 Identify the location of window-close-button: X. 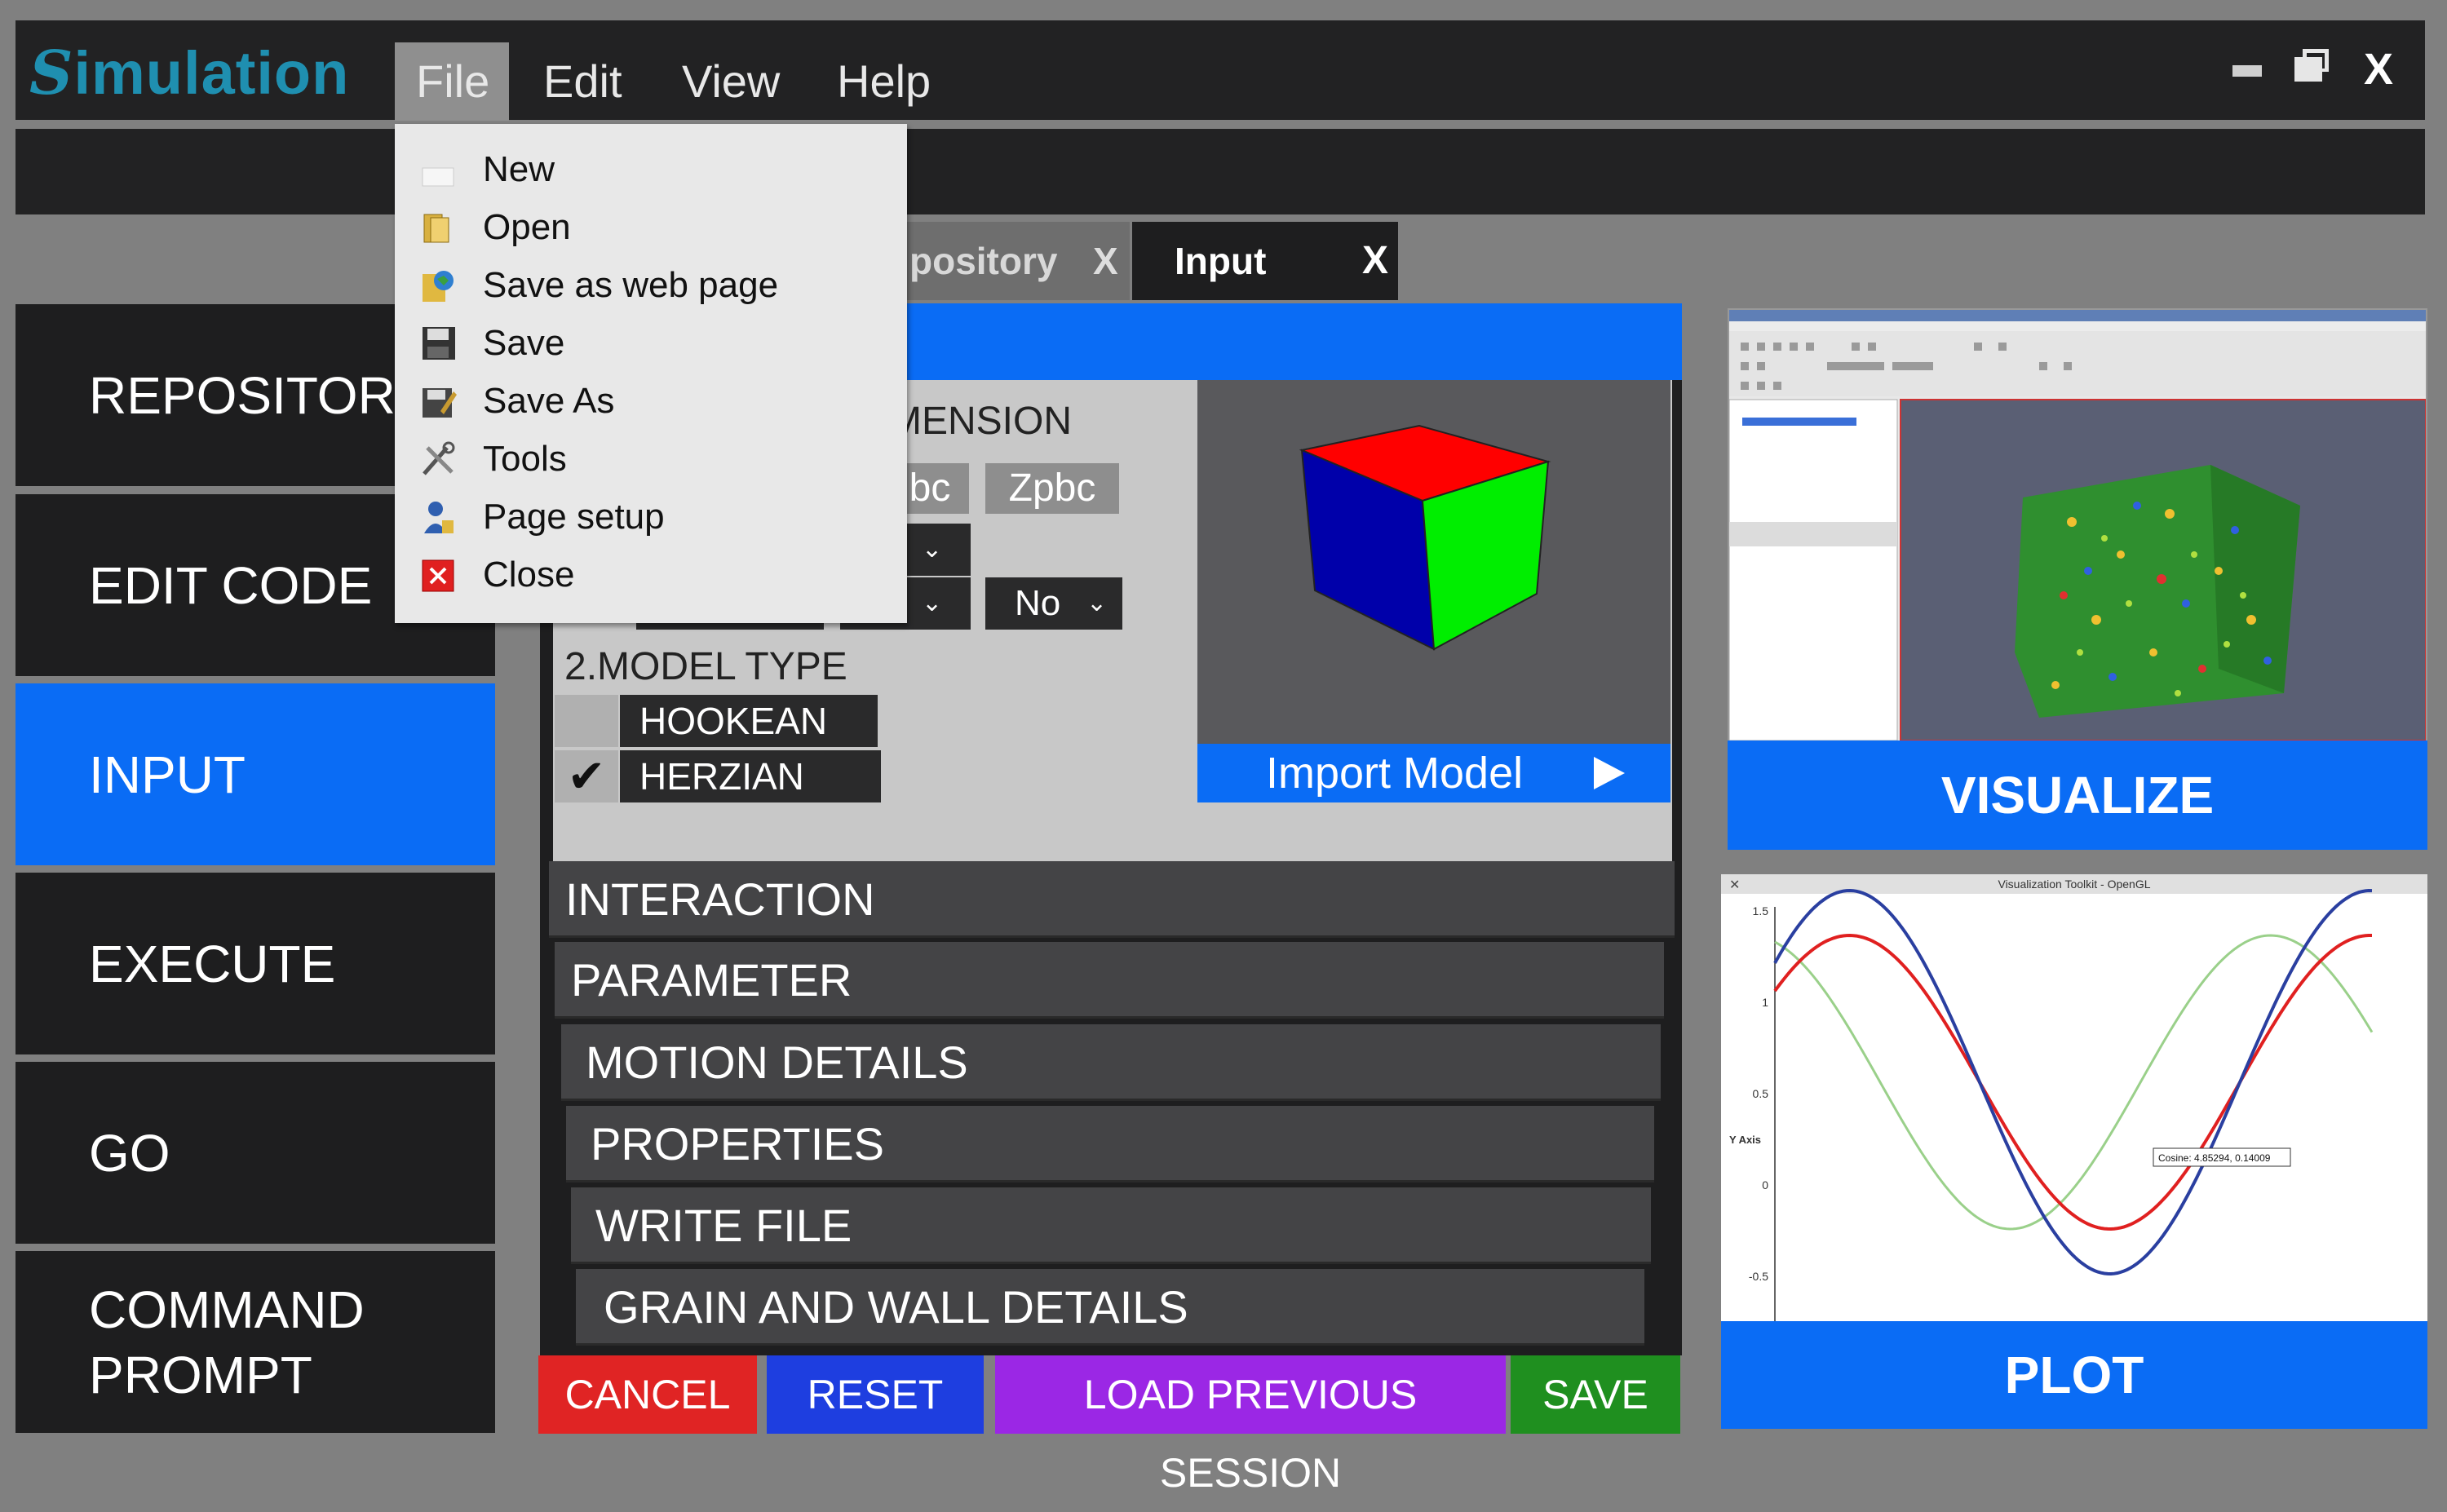
(2378, 69).